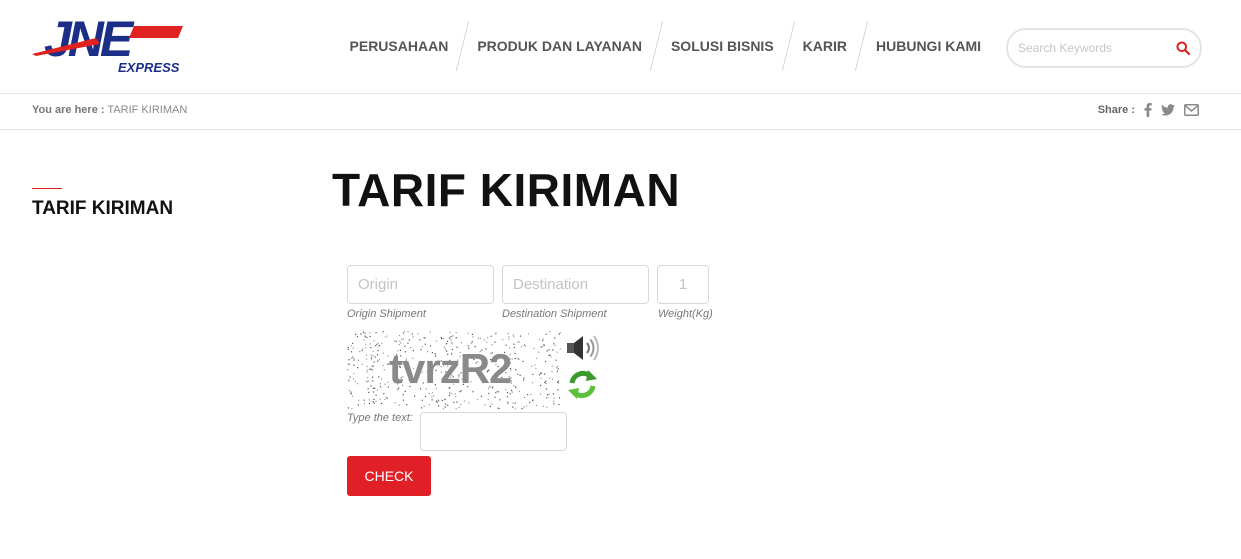 Image resolution: width=1241 pixels, height=559 pixels. I want to click on origin-input, so click(420, 284).